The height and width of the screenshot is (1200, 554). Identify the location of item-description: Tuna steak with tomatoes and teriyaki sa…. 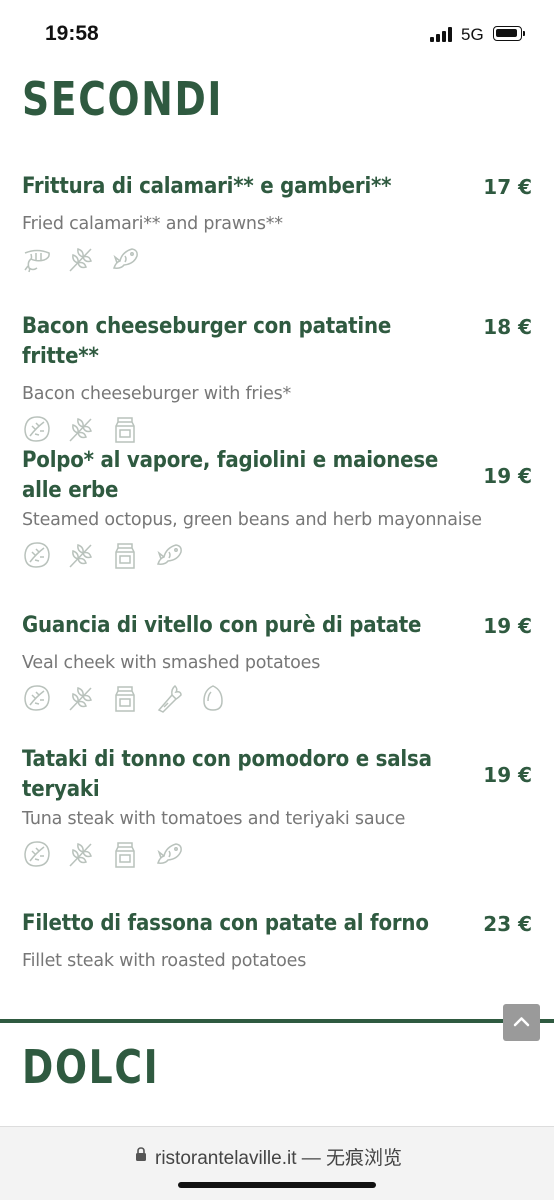
(214, 819).